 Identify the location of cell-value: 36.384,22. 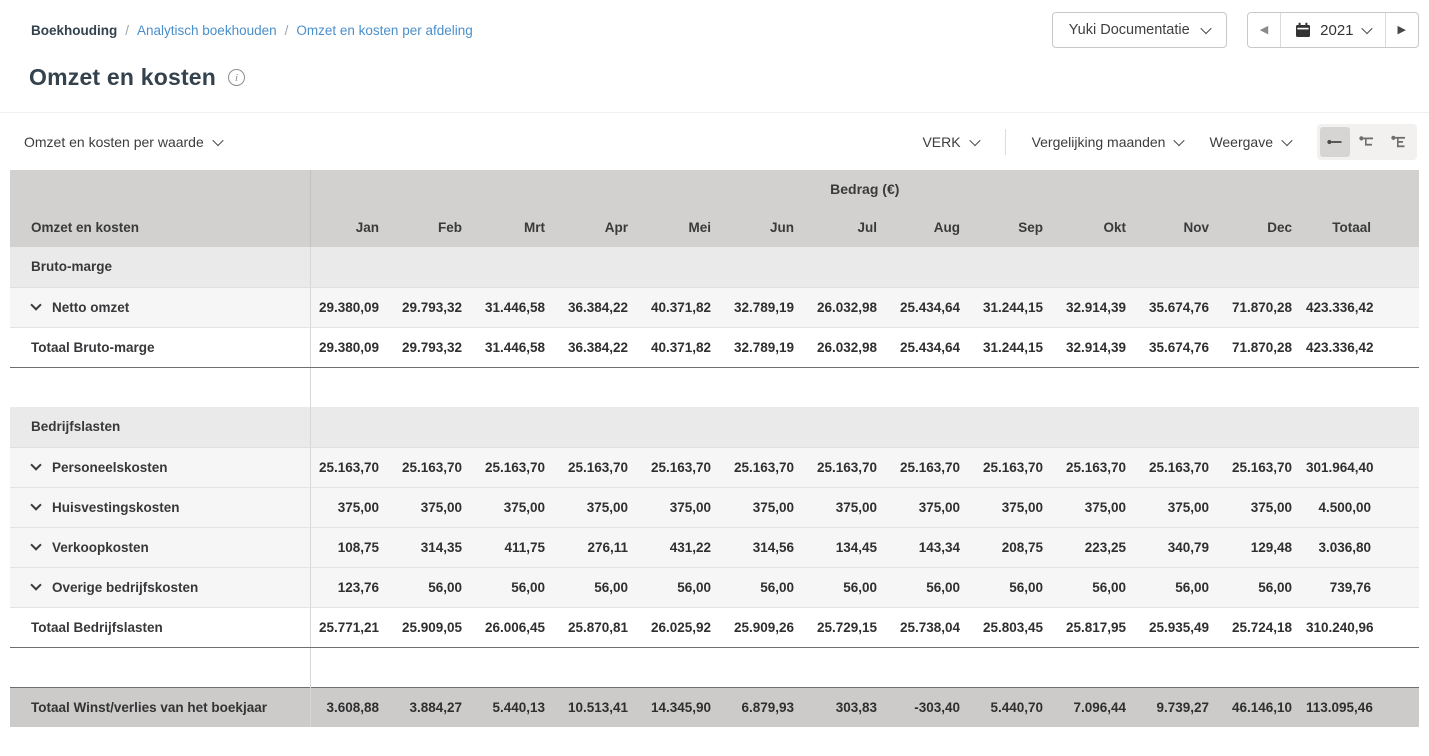
(600, 347).